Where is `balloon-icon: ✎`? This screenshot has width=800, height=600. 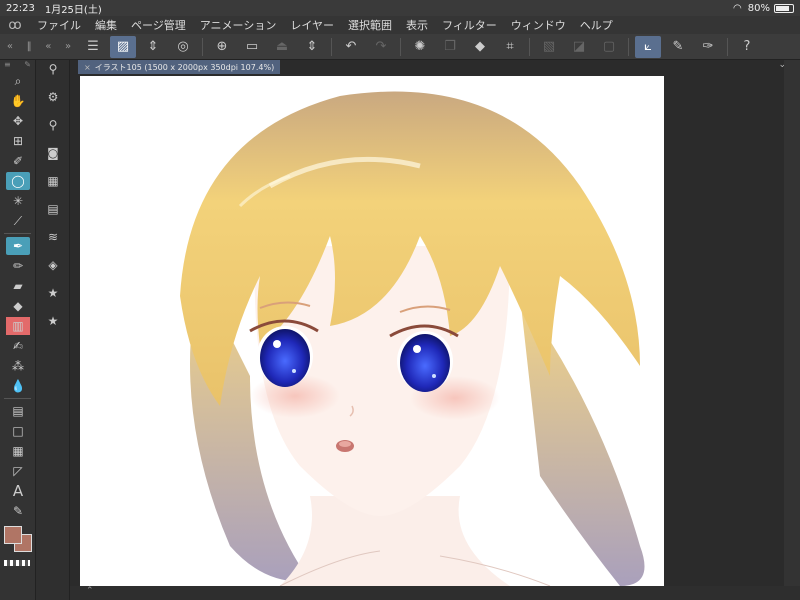
balloon-icon: ✎ is located at coordinates (18, 511).